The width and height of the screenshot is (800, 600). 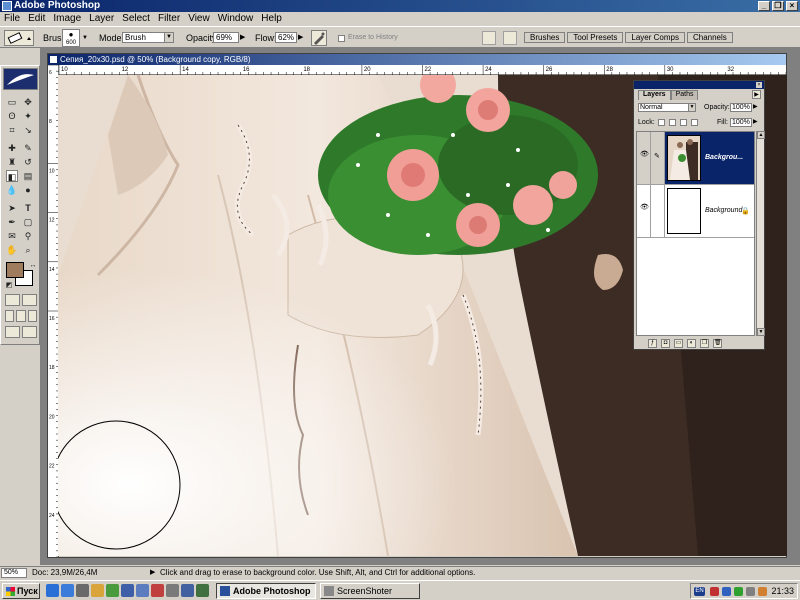 What do you see at coordinates (489, 38) in the screenshot?
I see `file-browser-button` at bounding box center [489, 38].